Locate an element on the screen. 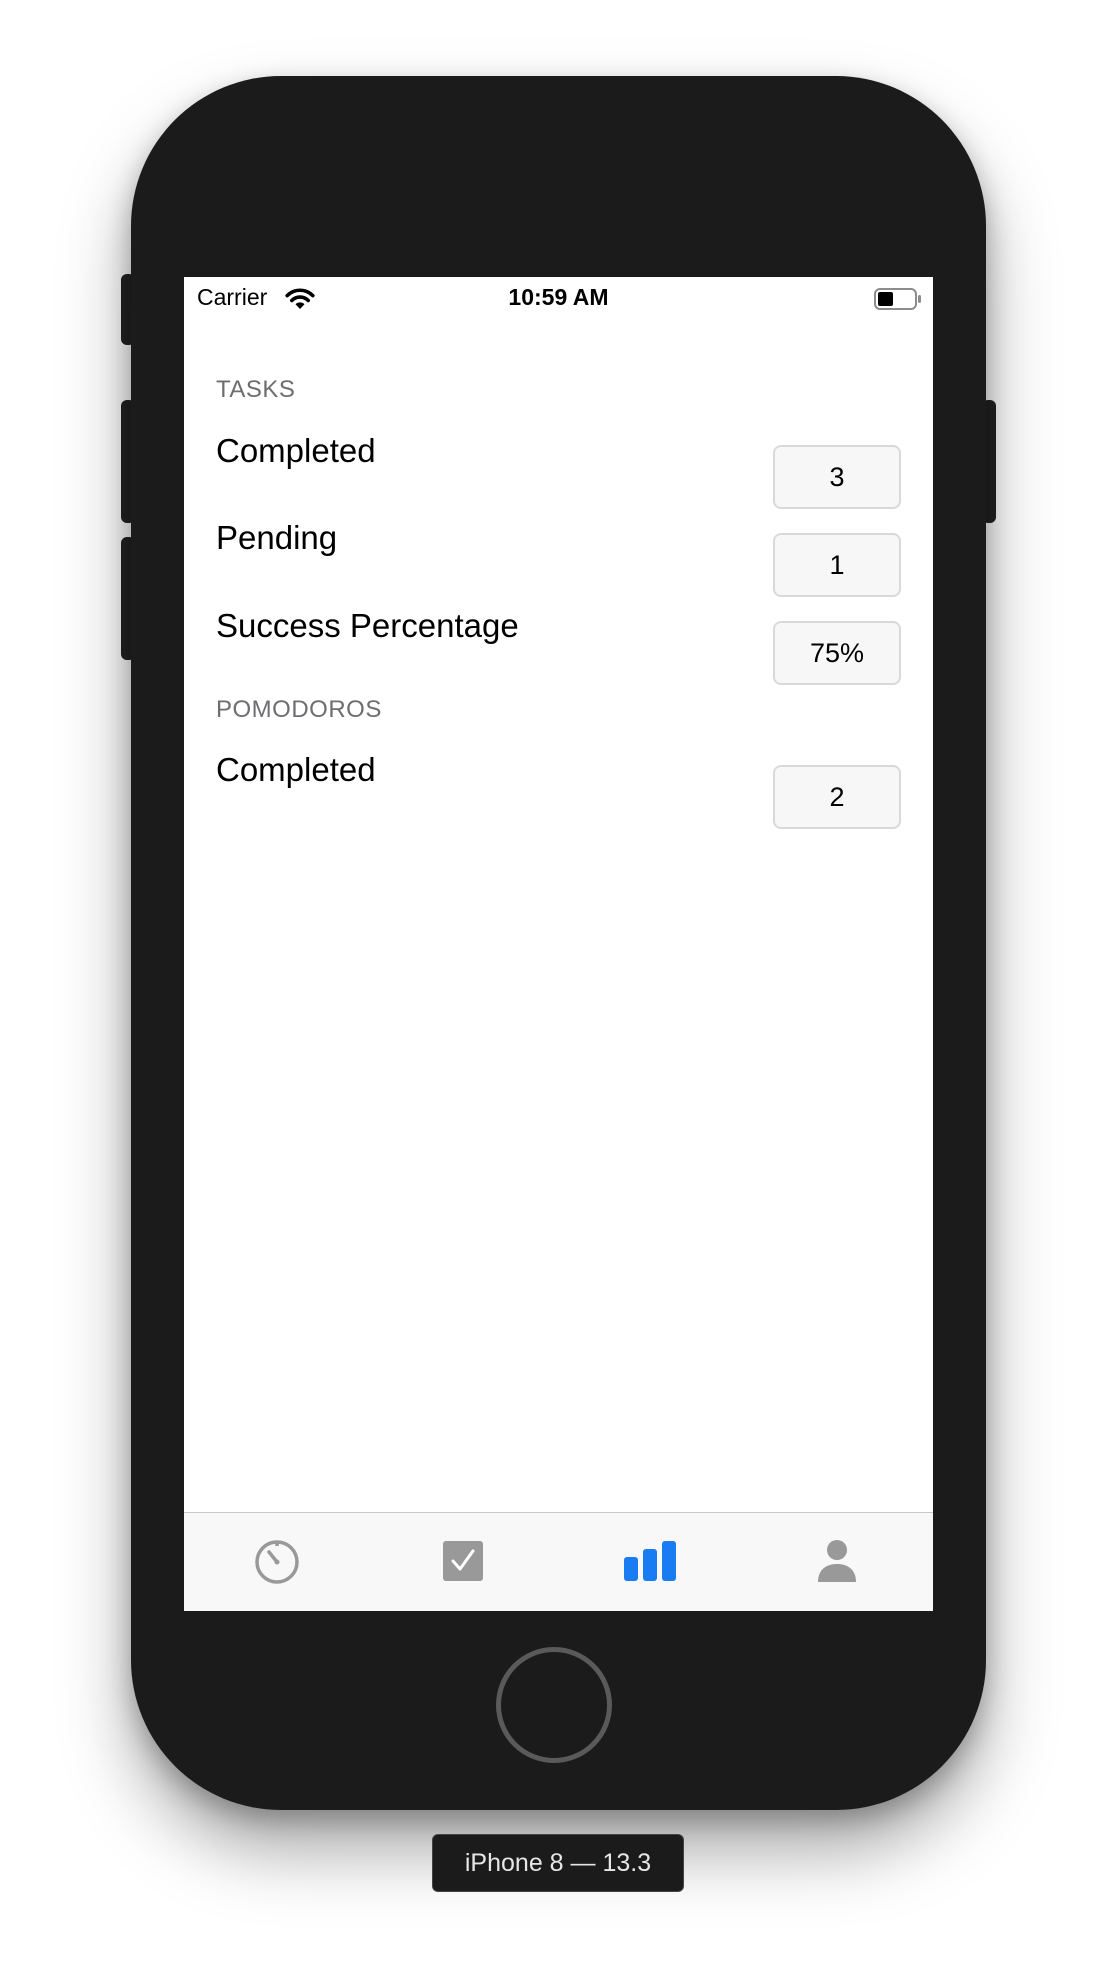  tasks-completed-value: 3 is located at coordinates (837, 477).